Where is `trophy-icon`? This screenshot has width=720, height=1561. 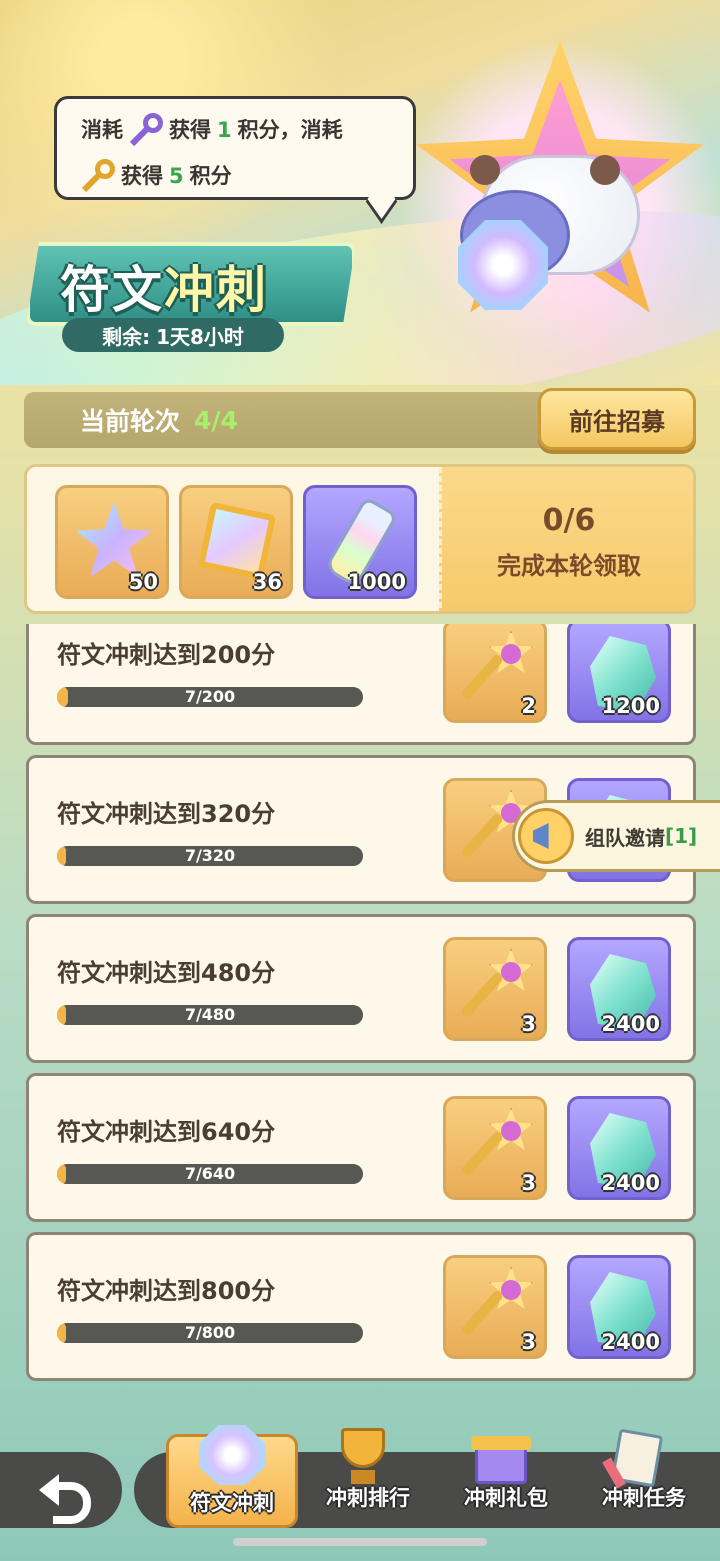
trophy-icon is located at coordinates (363, 1457).